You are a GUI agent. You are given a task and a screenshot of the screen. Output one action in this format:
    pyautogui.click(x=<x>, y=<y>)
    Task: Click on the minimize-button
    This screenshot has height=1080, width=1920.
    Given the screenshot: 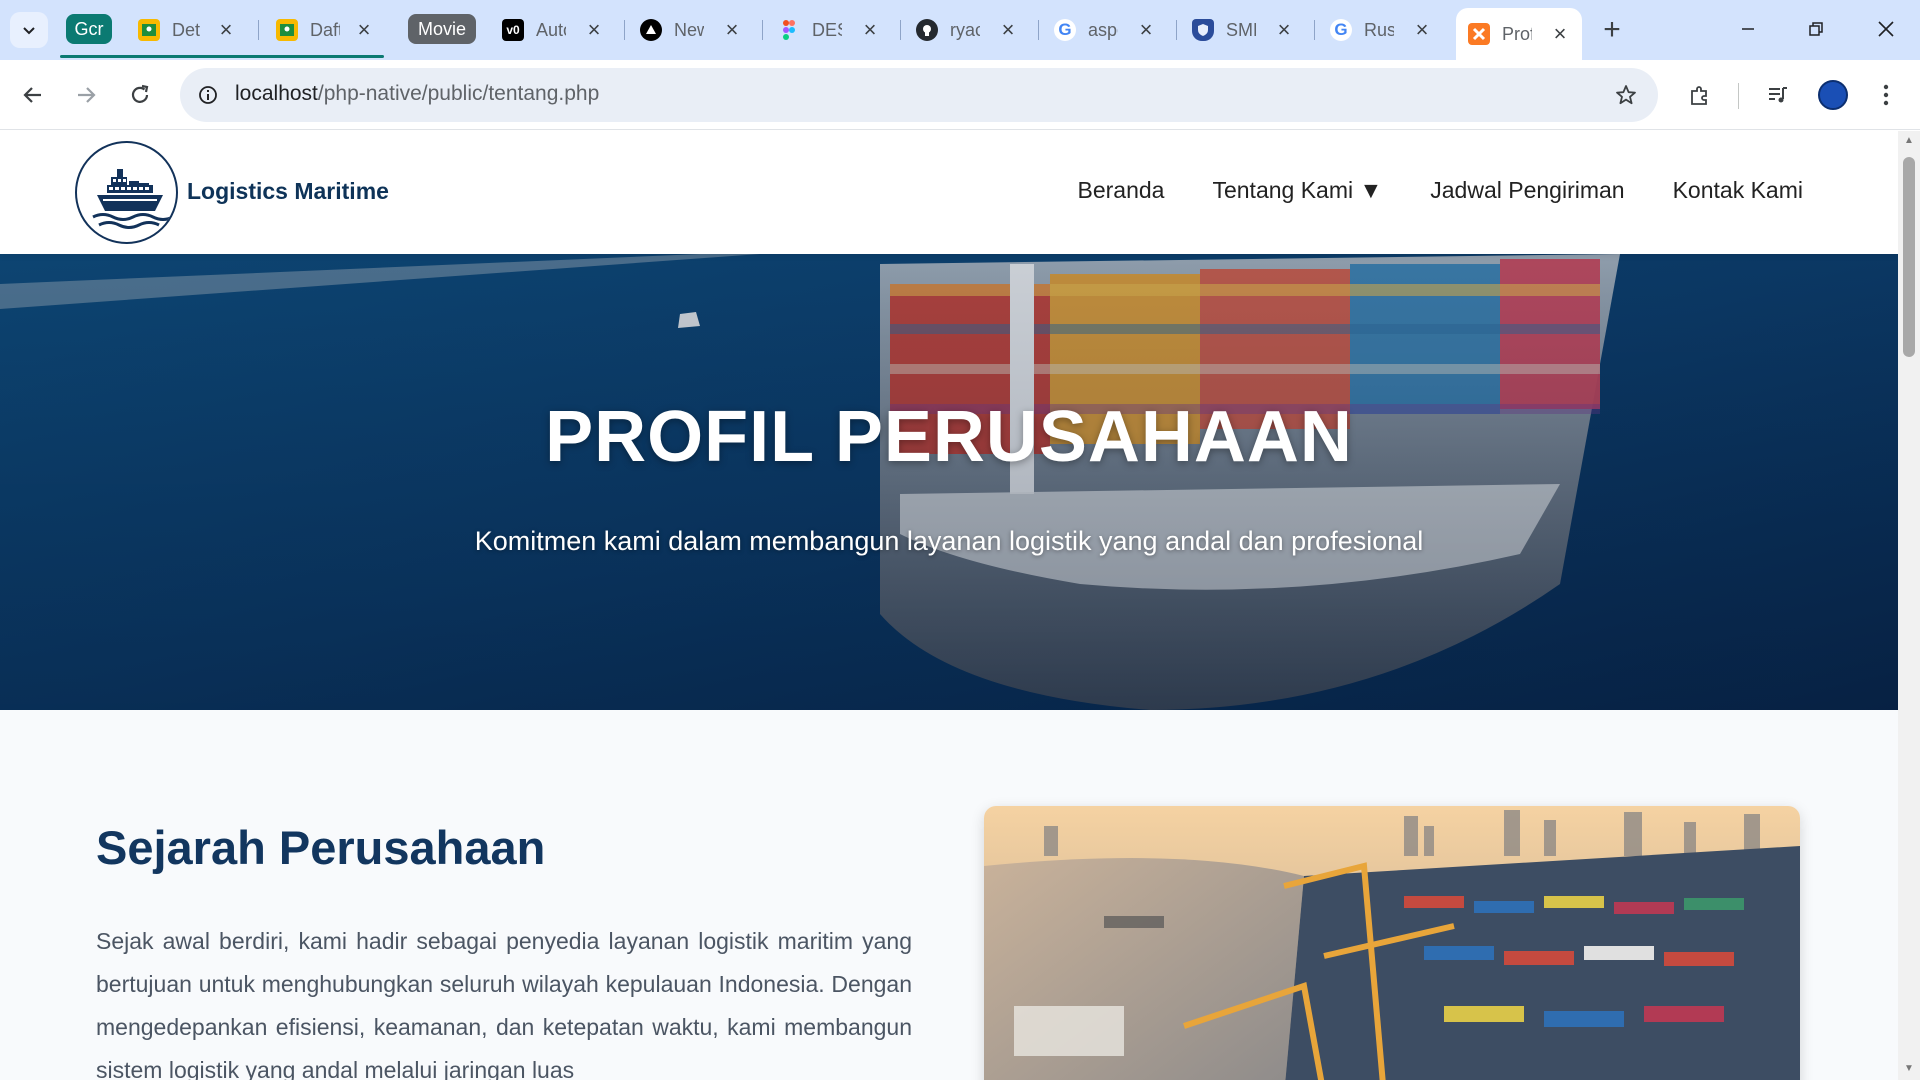 What is the action you would take?
    pyautogui.click(x=1748, y=29)
    